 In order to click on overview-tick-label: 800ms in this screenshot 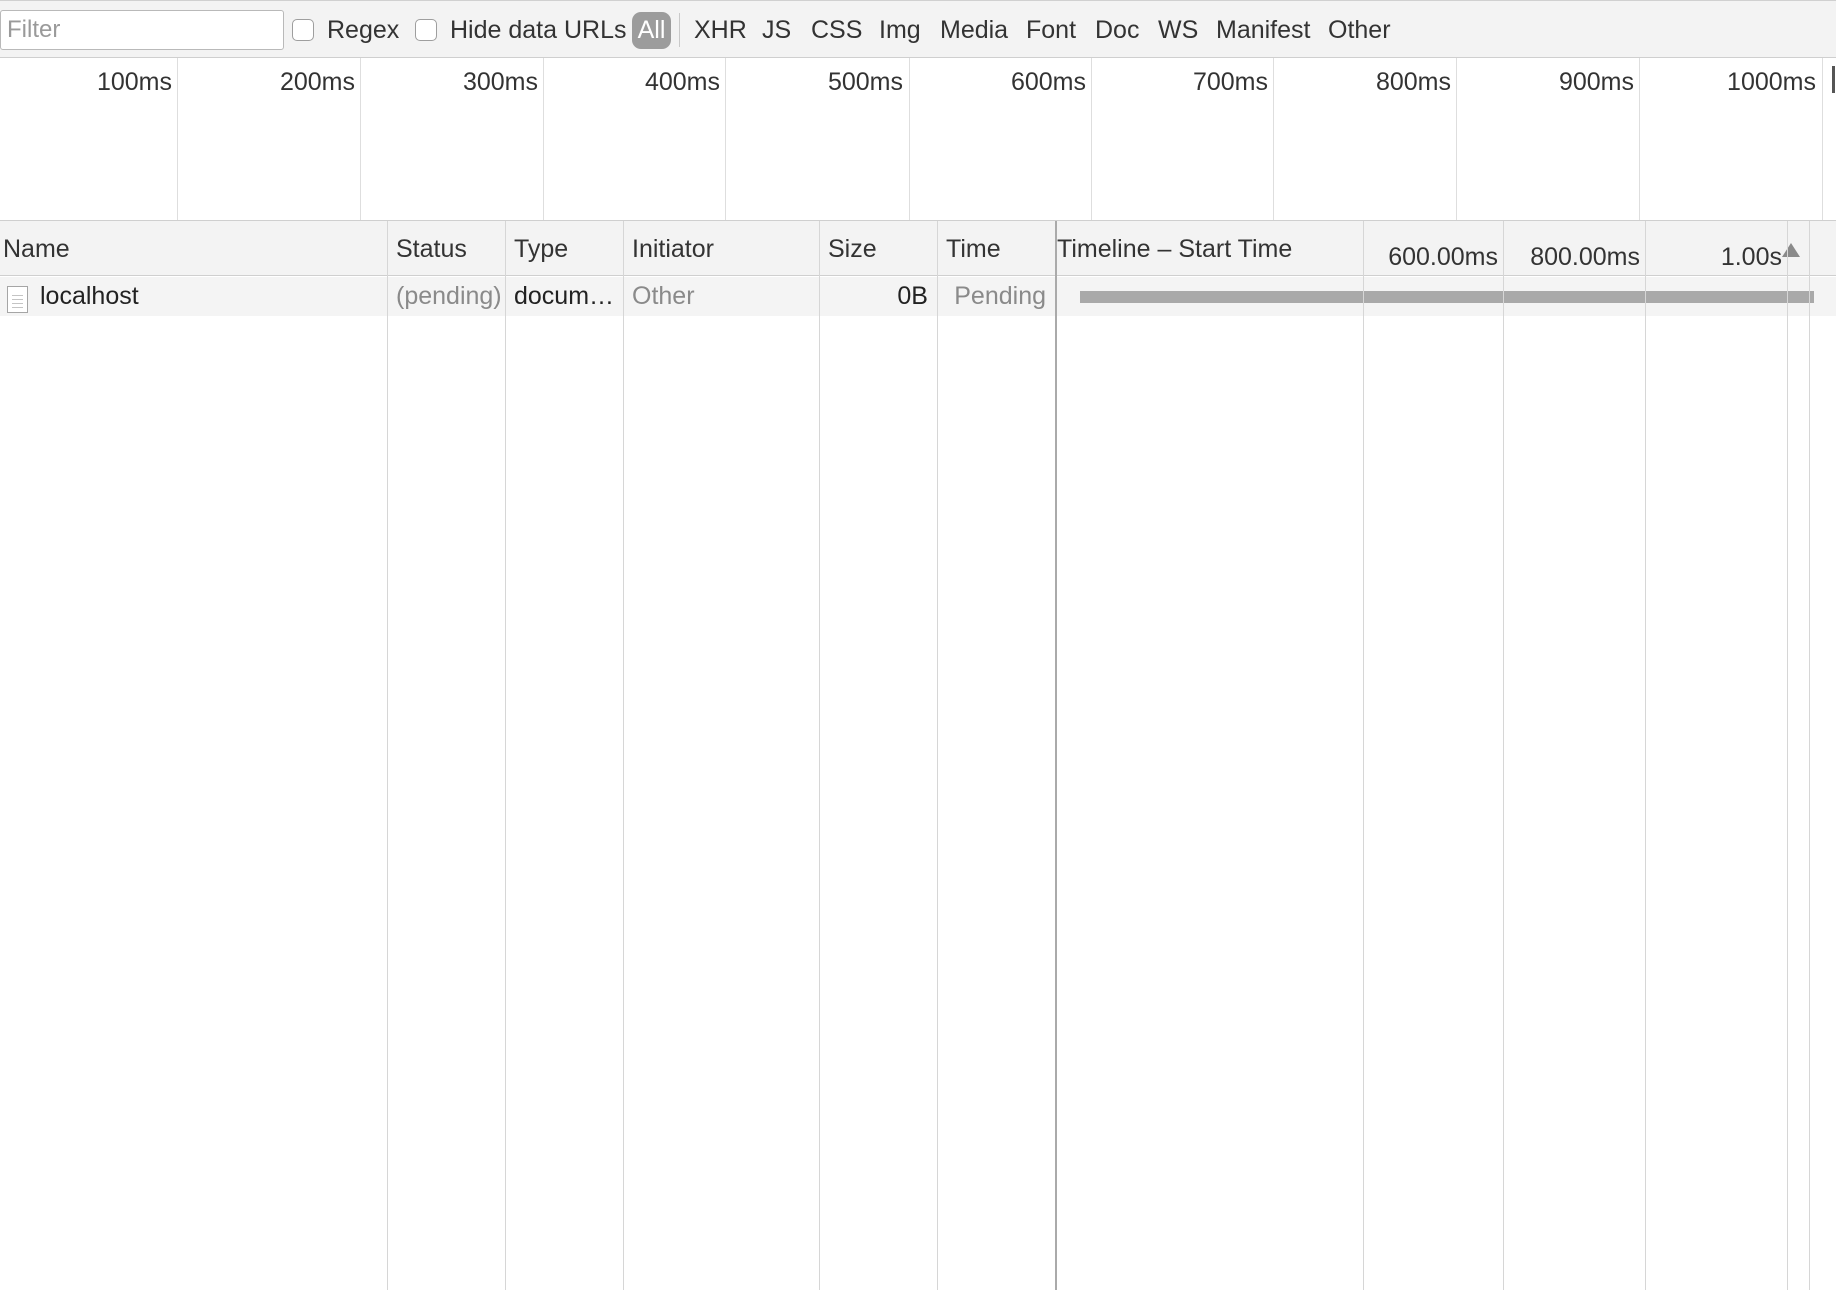, I will do `click(1413, 82)`.